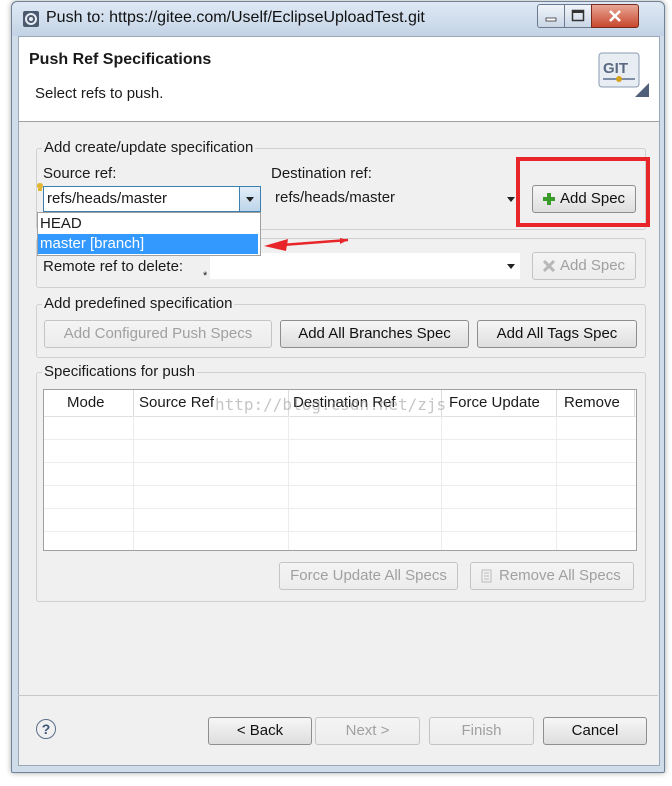 This screenshot has height=786, width=672. I want to click on git-logo-icon: GIT, so click(623, 74).